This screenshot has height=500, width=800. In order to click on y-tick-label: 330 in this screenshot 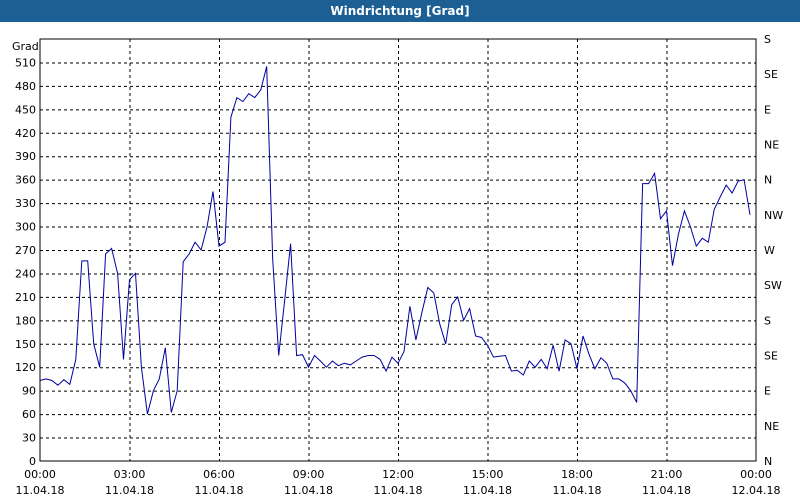, I will do `click(25, 203)`.